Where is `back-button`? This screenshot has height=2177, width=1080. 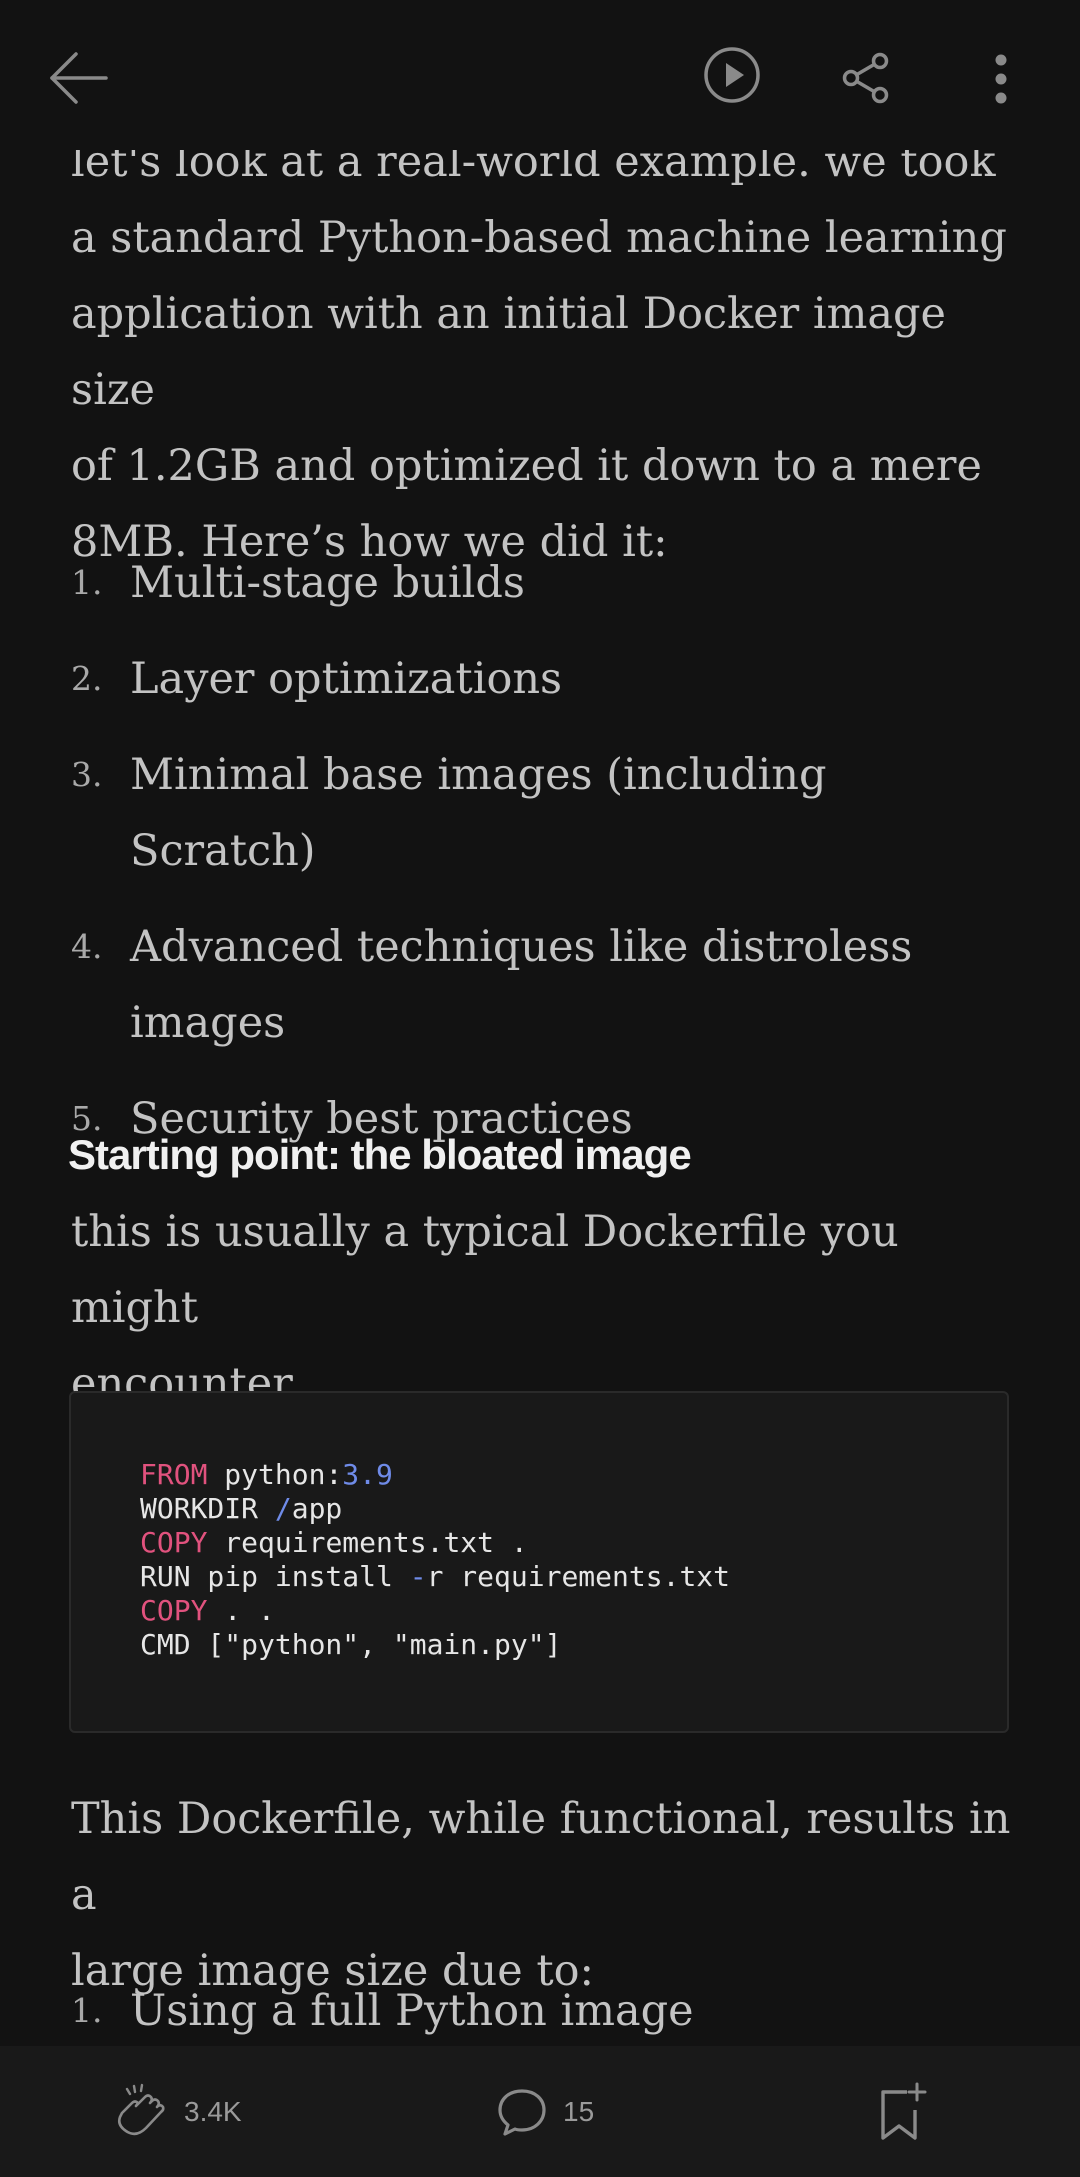 back-button is located at coordinates (78, 78).